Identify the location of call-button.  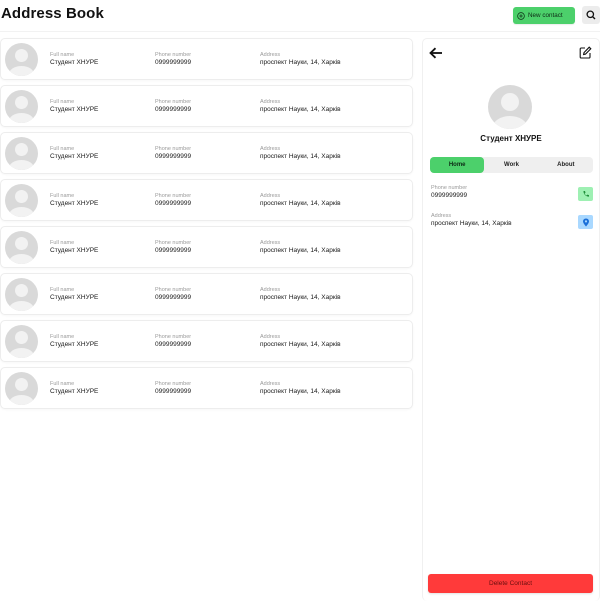
(585, 194).